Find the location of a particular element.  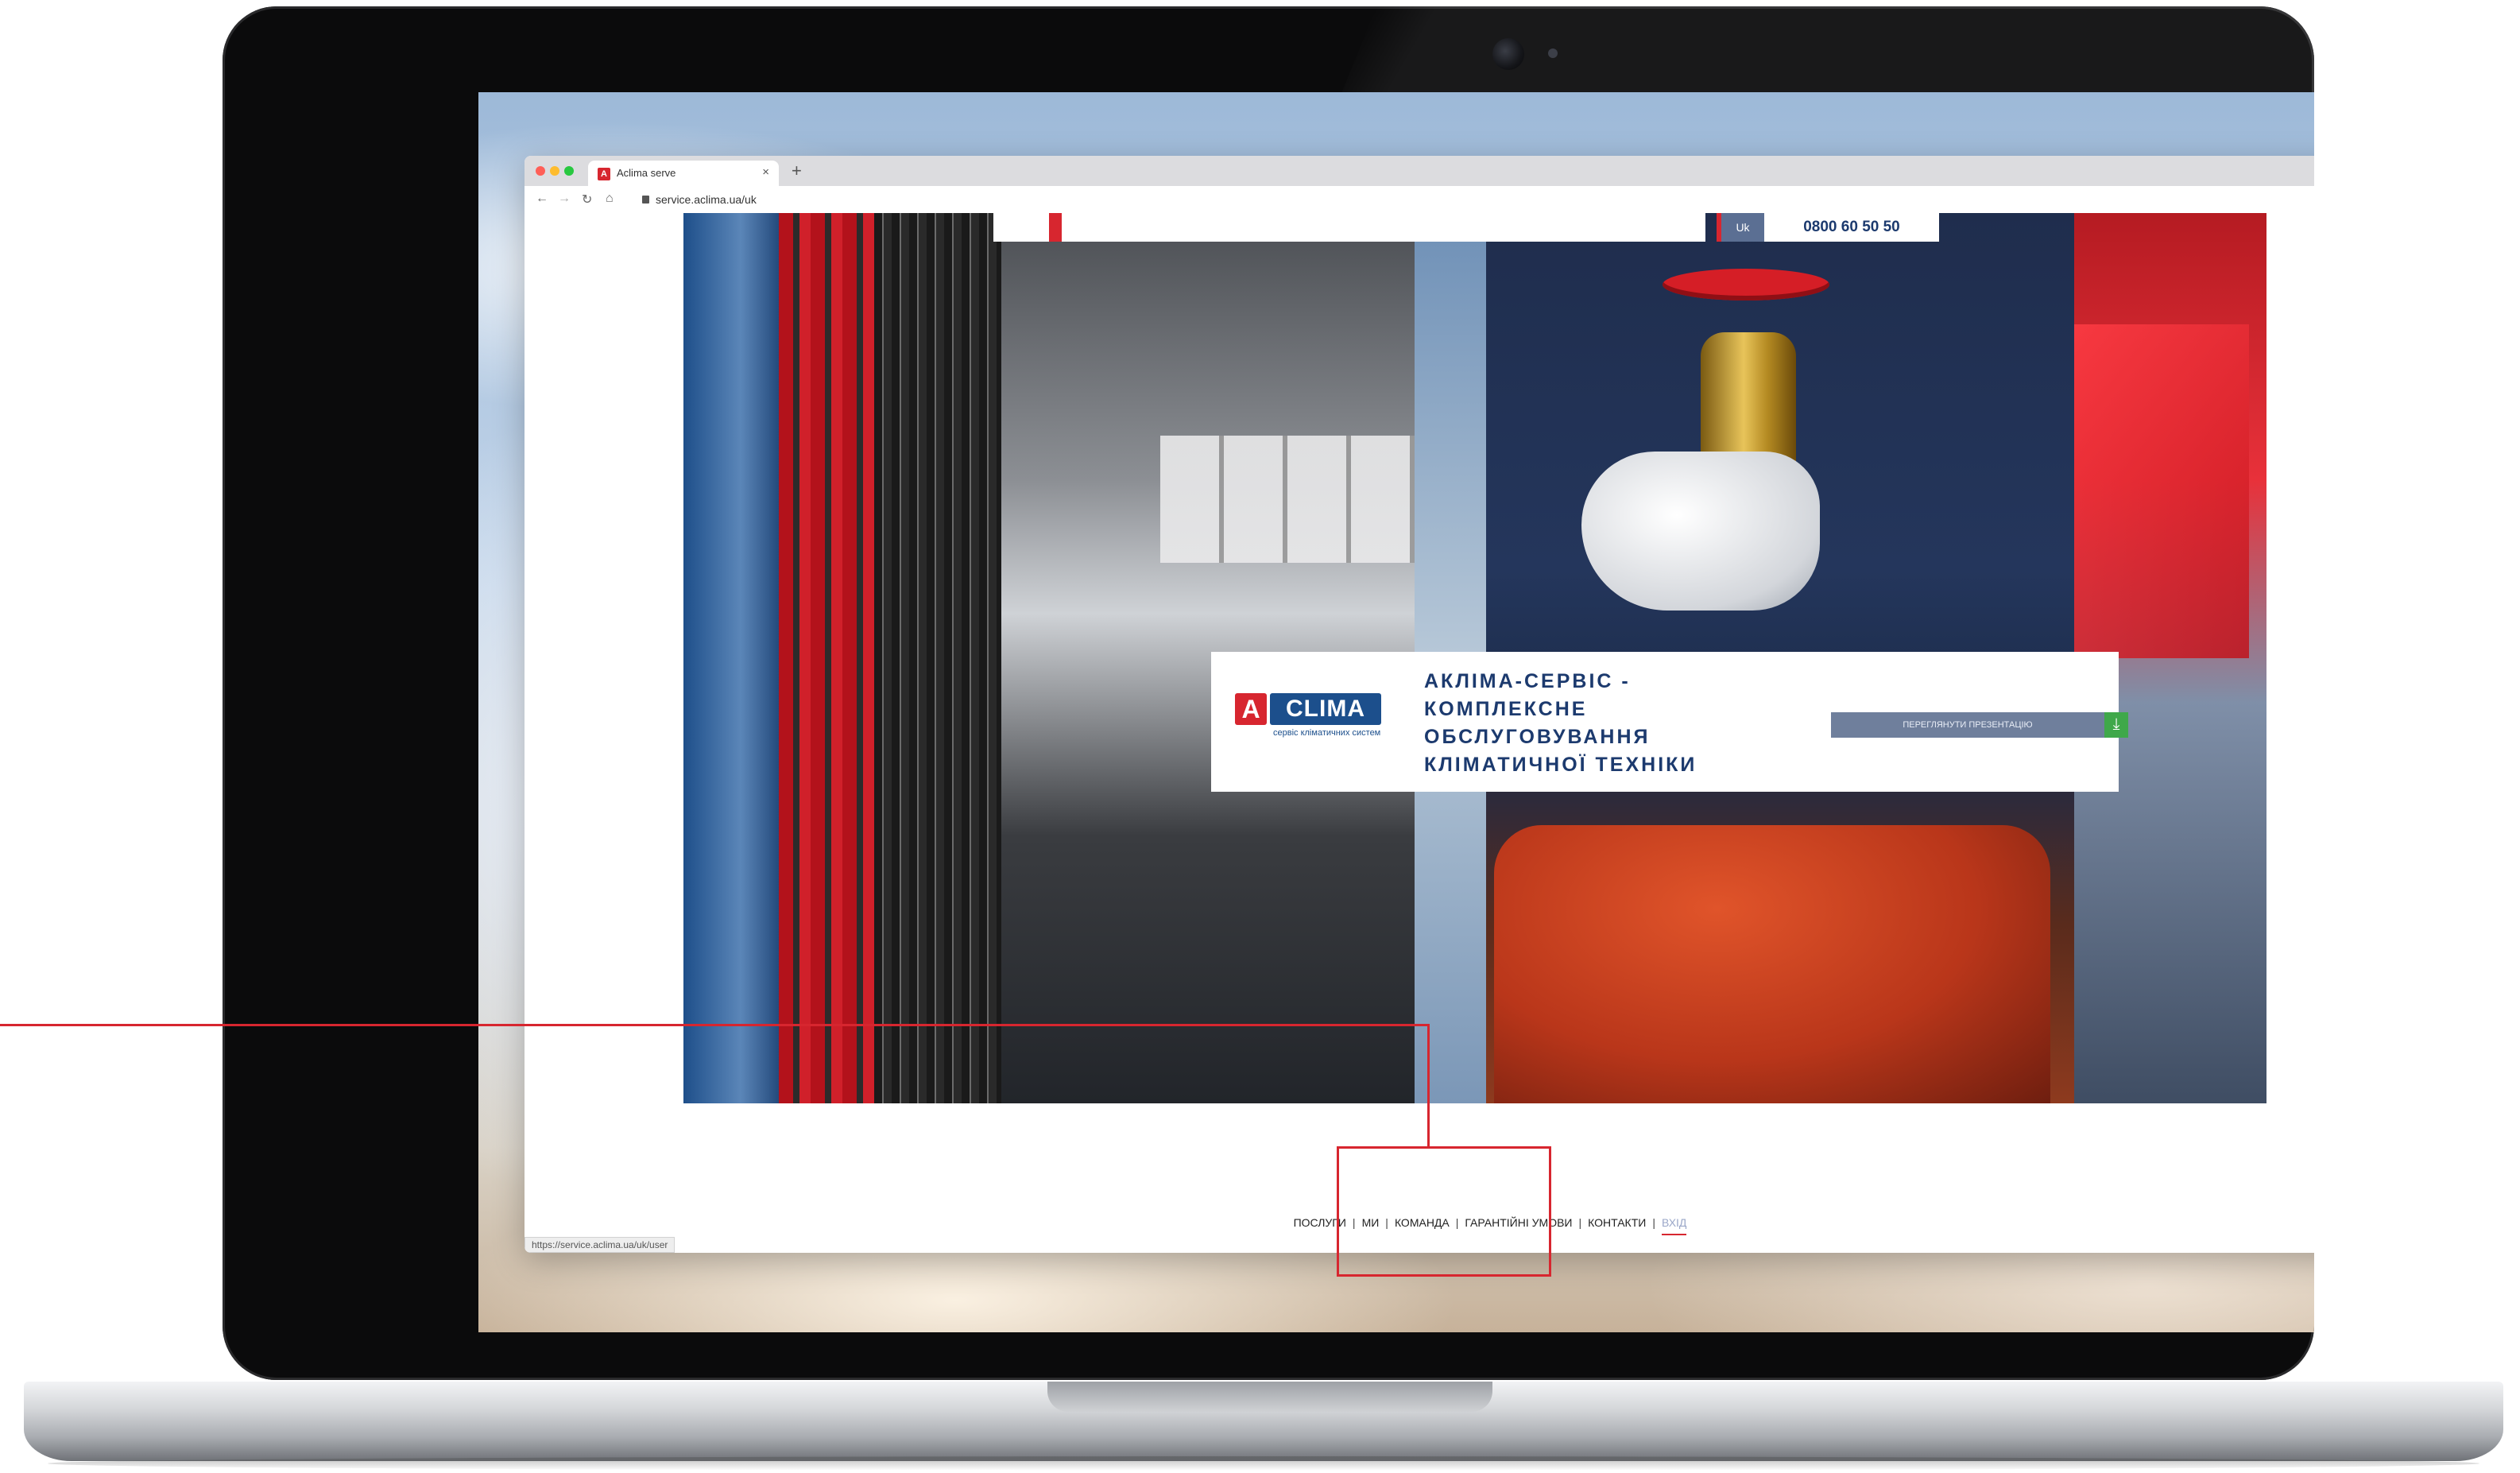

nav-item-login: ВХІД is located at coordinates (1674, 1225).